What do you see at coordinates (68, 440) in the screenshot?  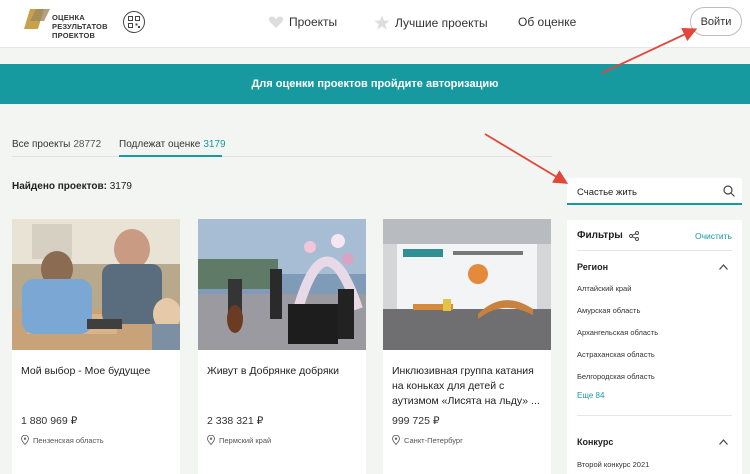 I see `project-region-text: Пензенская область` at bounding box center [68, 440].